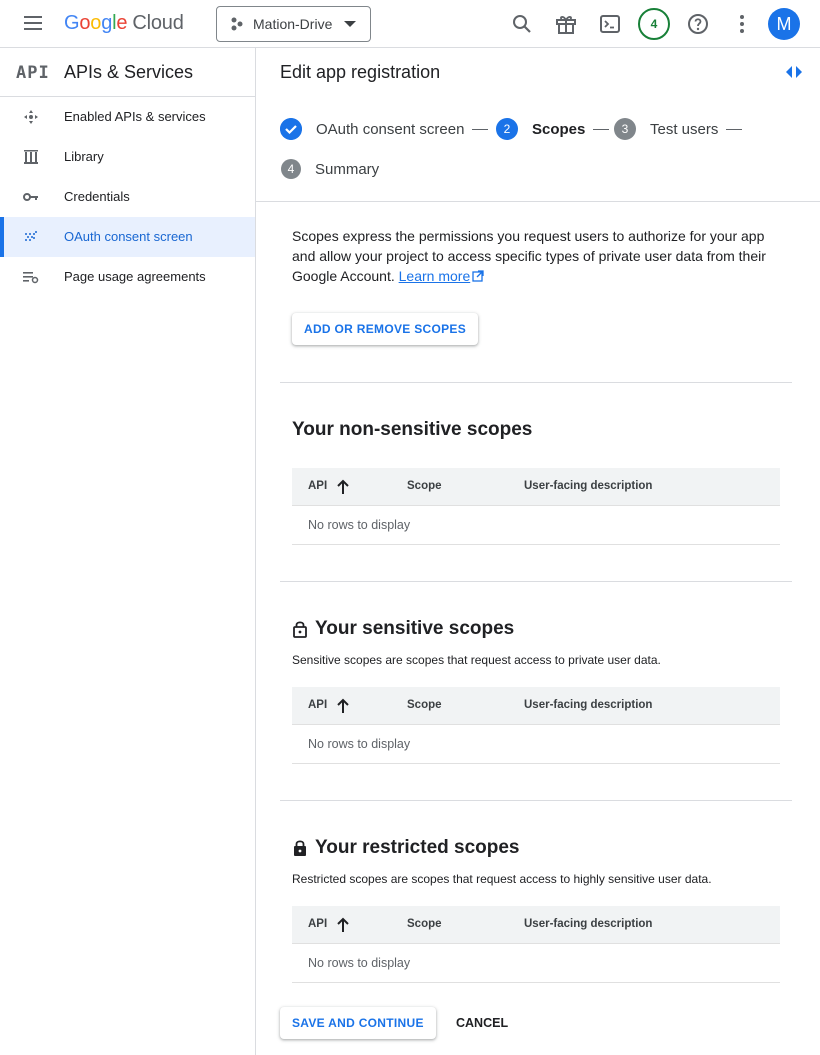 The width and height of the screenshot is (820, 1055). I want to click on avatar: M, so click(784, 24).